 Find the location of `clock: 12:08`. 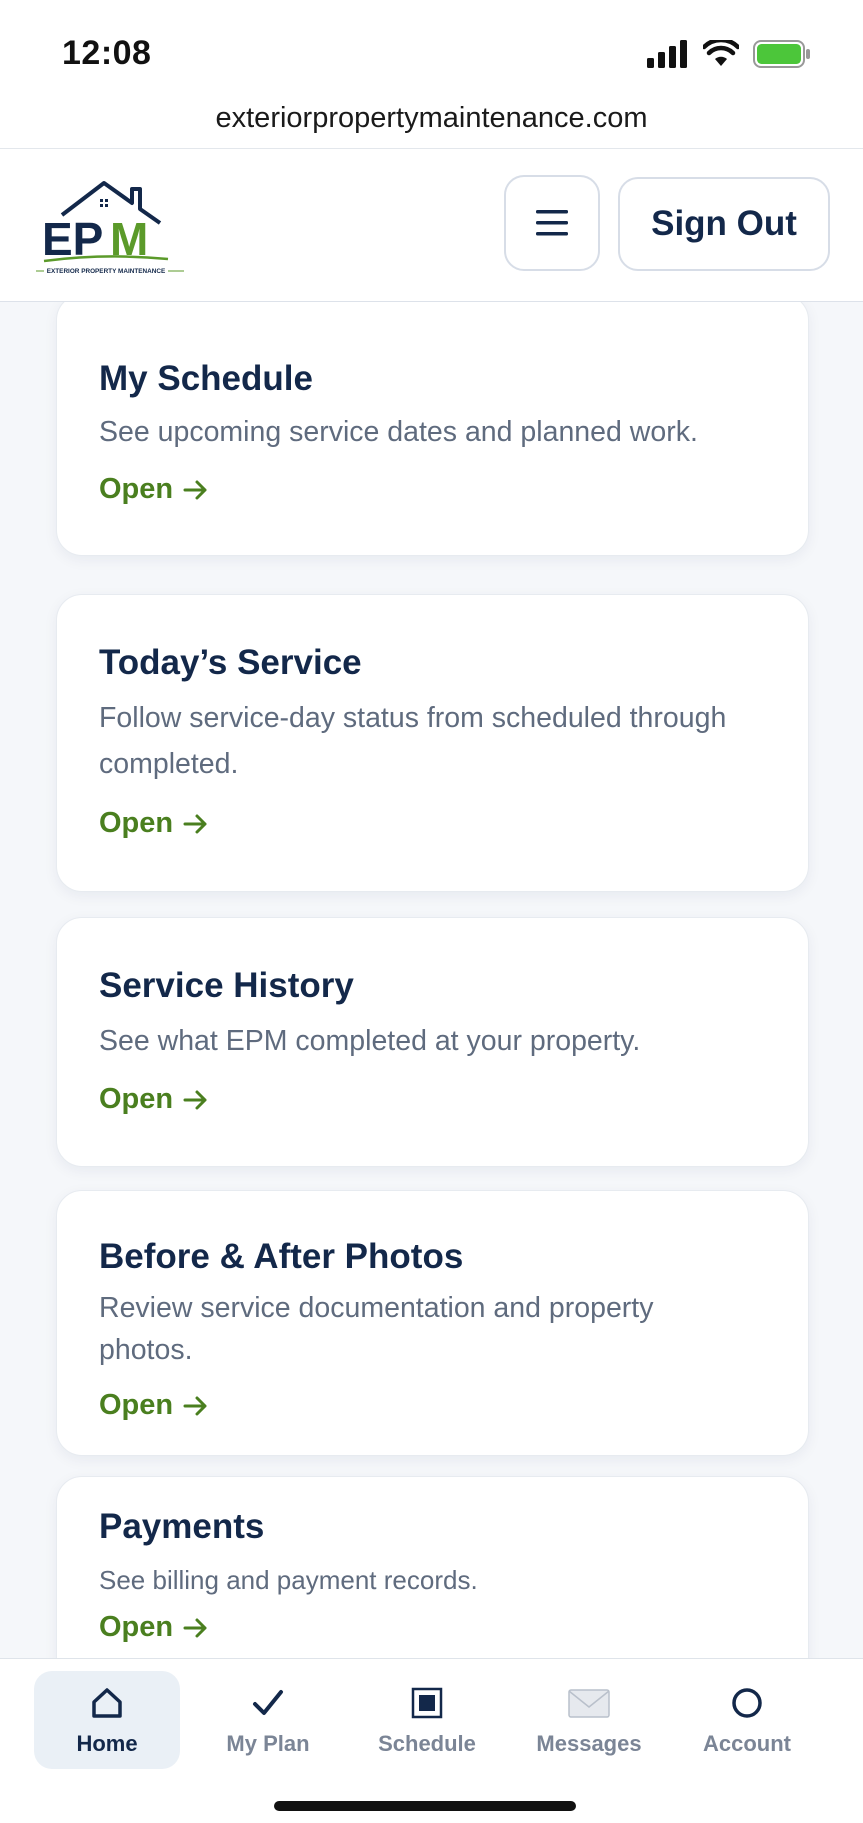

clock: 12:08 is located at coordinates (107, 53).